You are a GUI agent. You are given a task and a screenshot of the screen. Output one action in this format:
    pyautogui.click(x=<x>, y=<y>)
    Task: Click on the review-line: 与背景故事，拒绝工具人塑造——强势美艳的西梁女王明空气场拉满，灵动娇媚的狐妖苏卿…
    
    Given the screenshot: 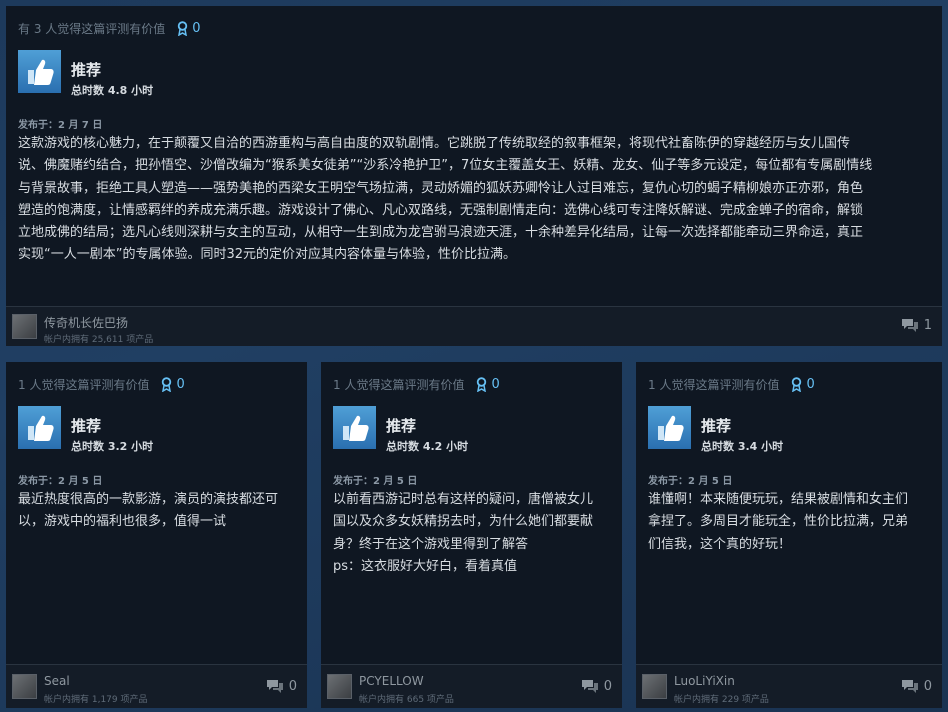 What is the action you would take?
    pyautogui.click(x=441, y=188)
    